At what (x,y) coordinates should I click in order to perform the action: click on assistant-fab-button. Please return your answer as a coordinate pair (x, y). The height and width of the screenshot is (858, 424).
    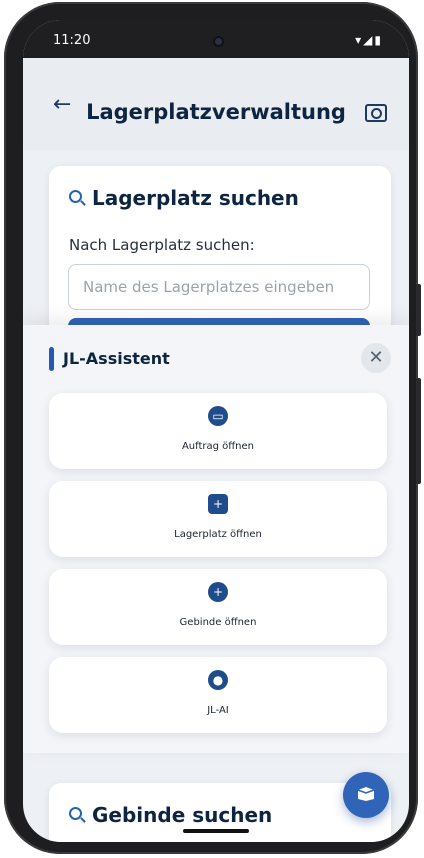
    Looking at the image, I should click on (366, 795).